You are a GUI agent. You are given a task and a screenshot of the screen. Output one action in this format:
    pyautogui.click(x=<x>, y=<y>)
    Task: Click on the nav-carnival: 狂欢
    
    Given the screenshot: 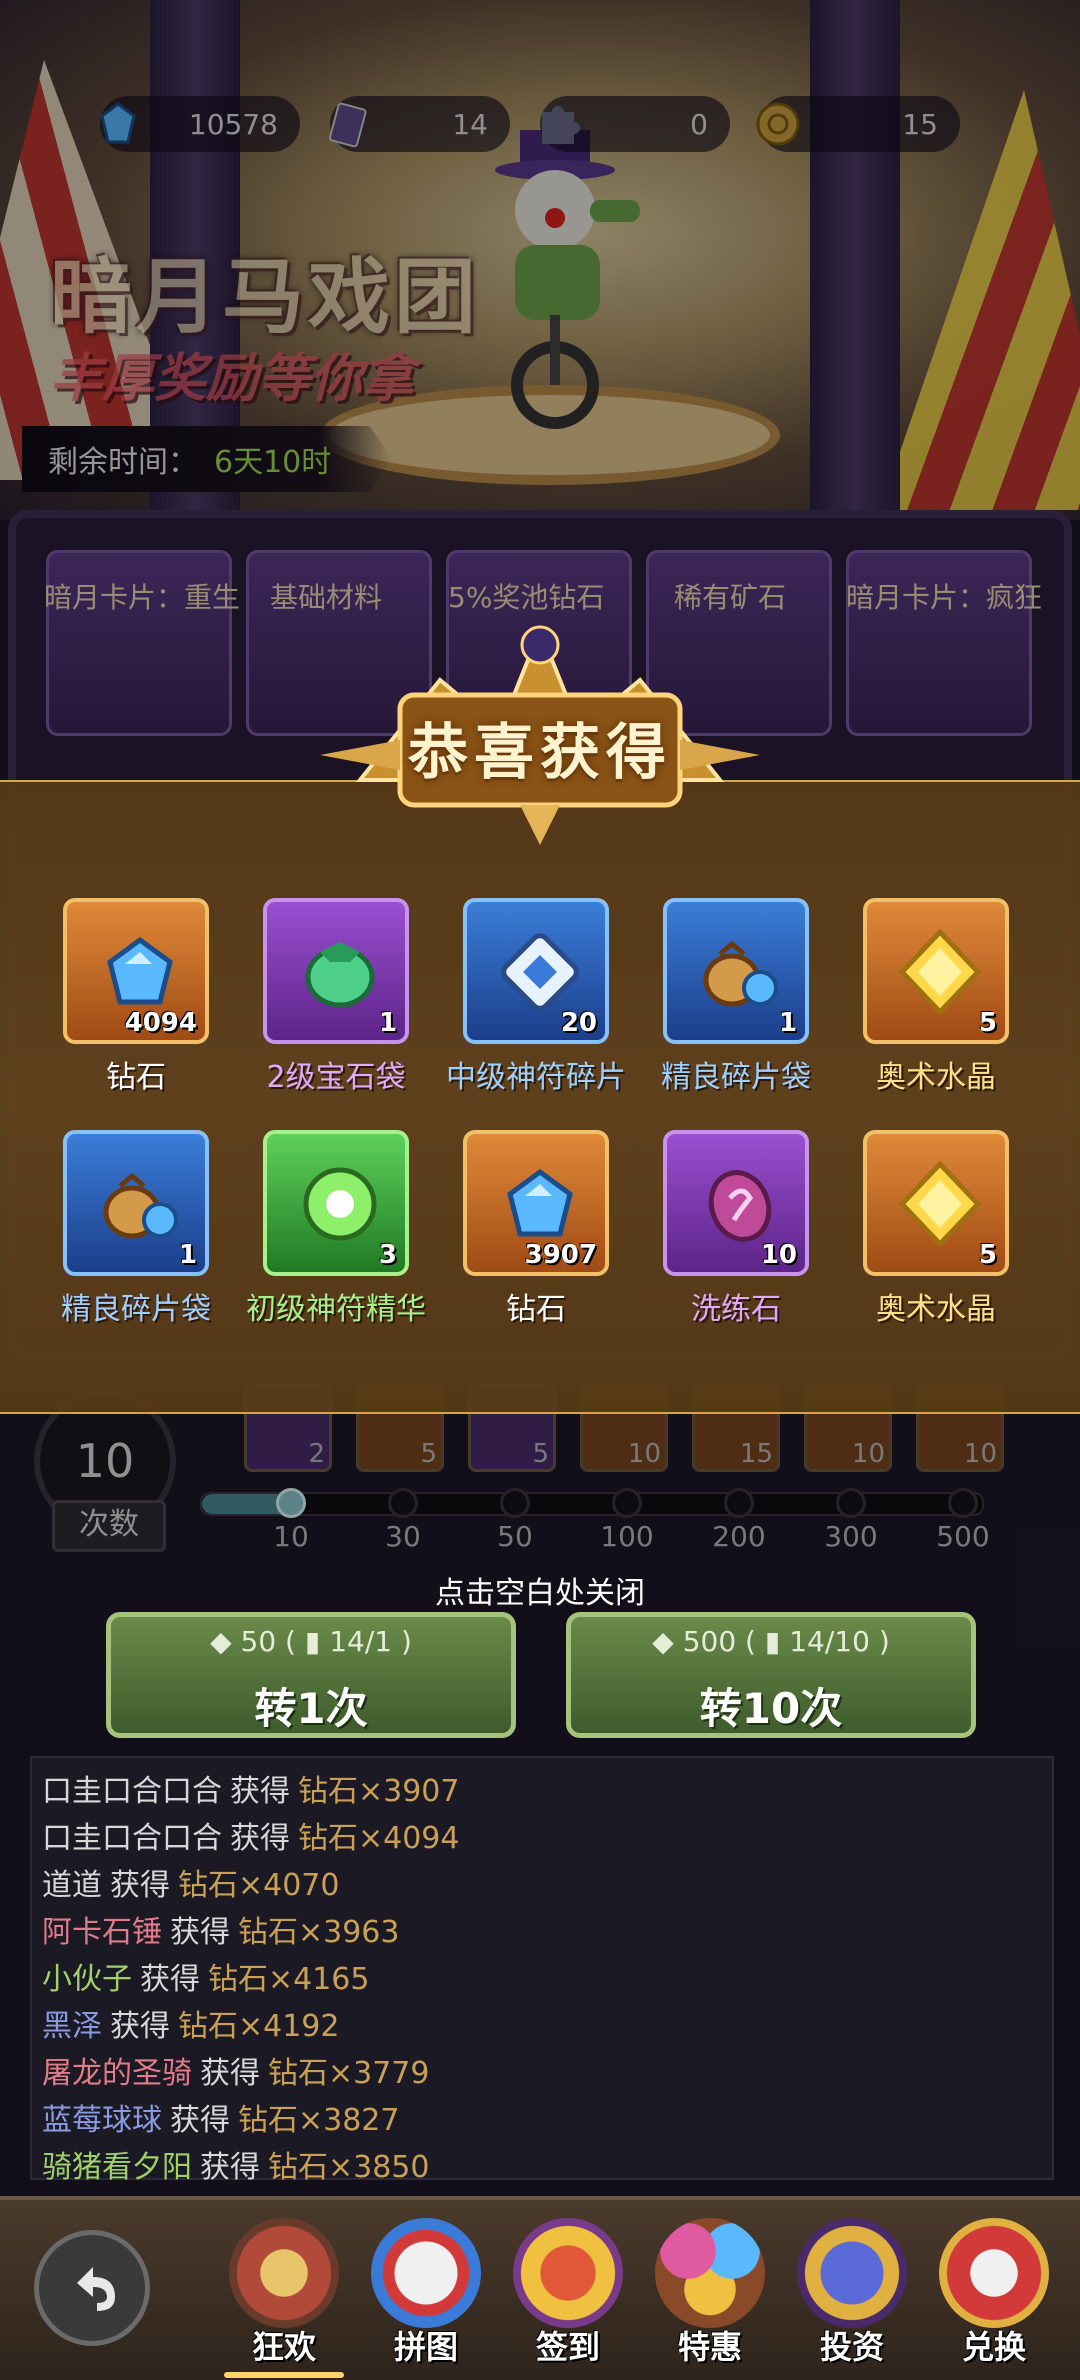 What is the action you would take?
    pyautogui.click(x=284, y=2298)
    